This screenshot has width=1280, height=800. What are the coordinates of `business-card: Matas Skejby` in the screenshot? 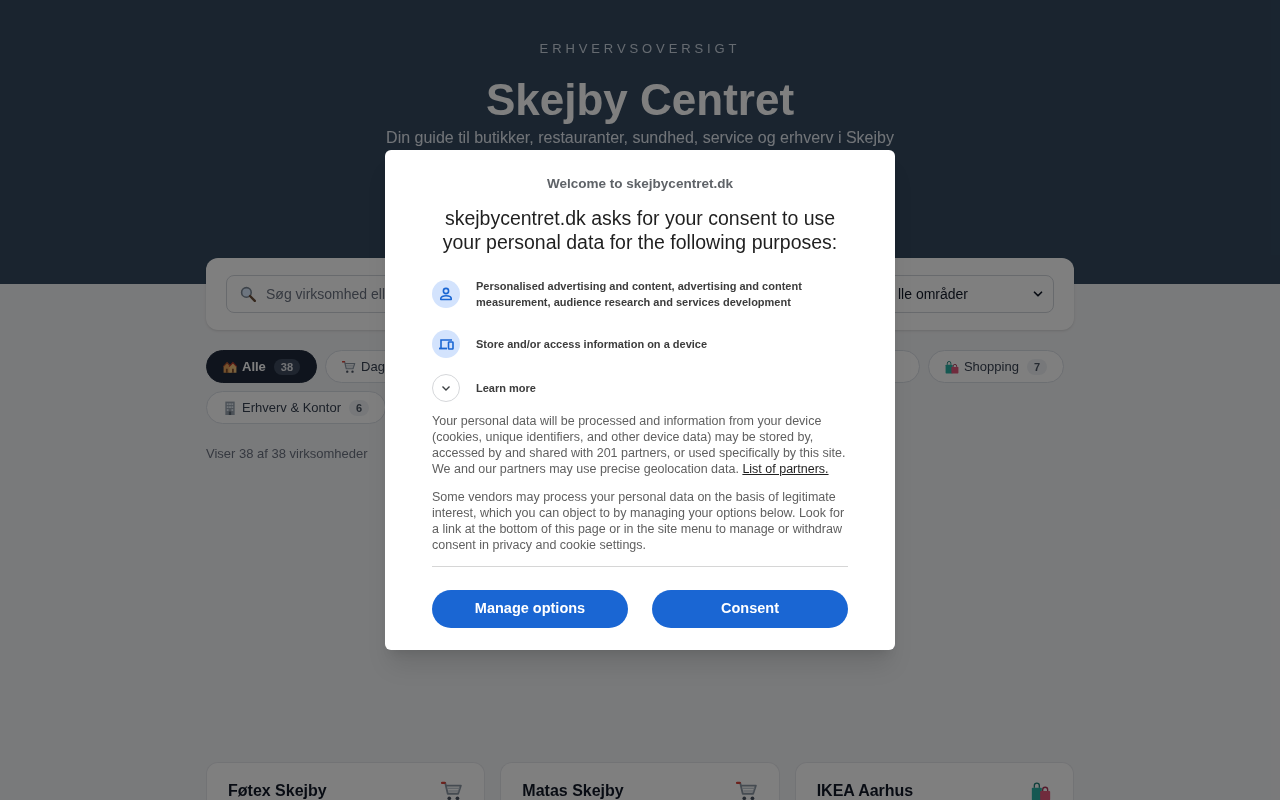 It's located at (640, 781).